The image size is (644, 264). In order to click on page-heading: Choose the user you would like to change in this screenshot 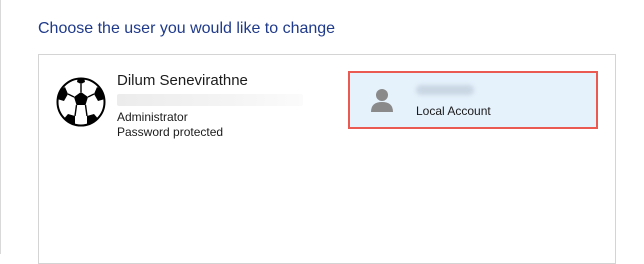, I will do `click(187, 28)`.